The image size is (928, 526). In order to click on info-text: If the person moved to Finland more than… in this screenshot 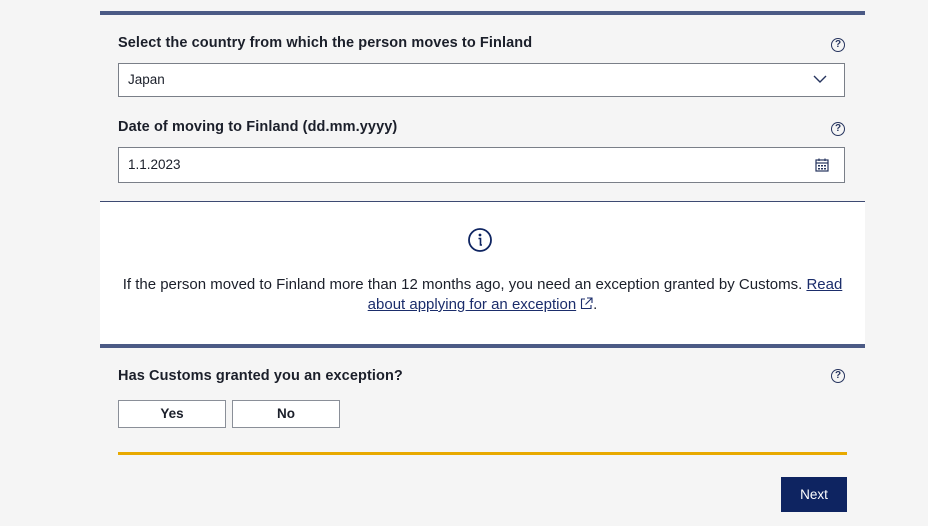, I will do `click(462, 284)`.